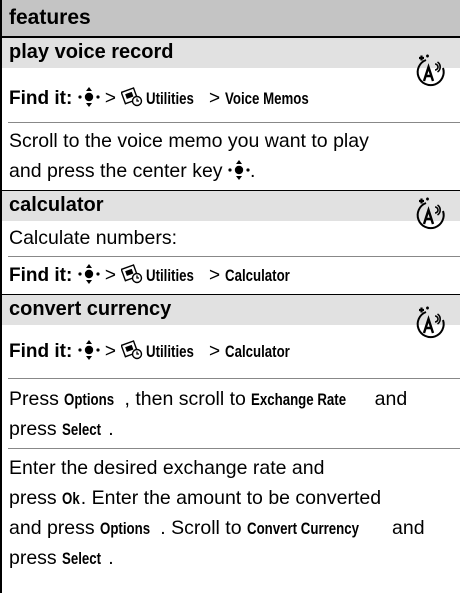  I want to click on instruction-text: and press the center key, so click(116, 171).